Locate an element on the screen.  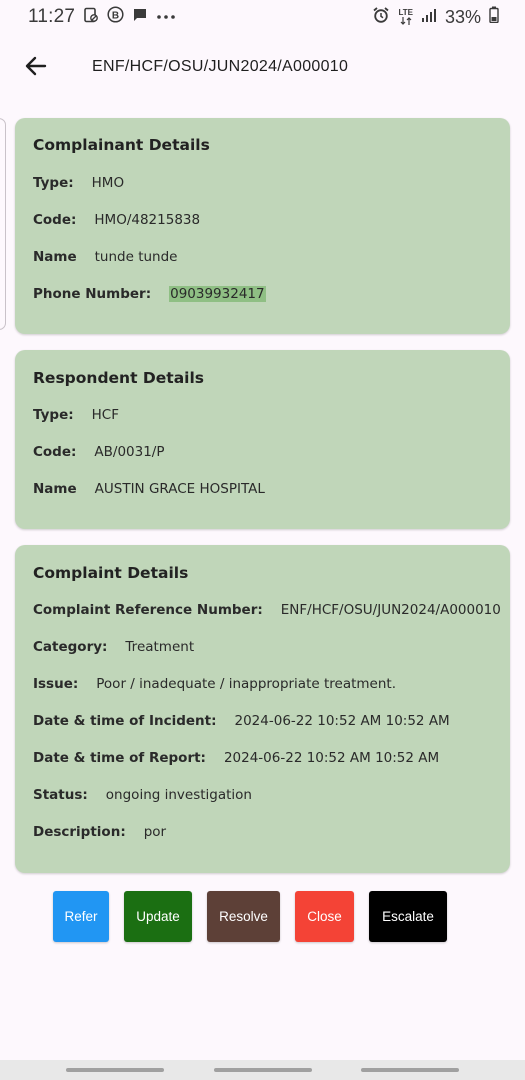
complaint-incident-value: 2024-06-22 10:52 AM 10:52 AM is located at coordinates (342, 721).